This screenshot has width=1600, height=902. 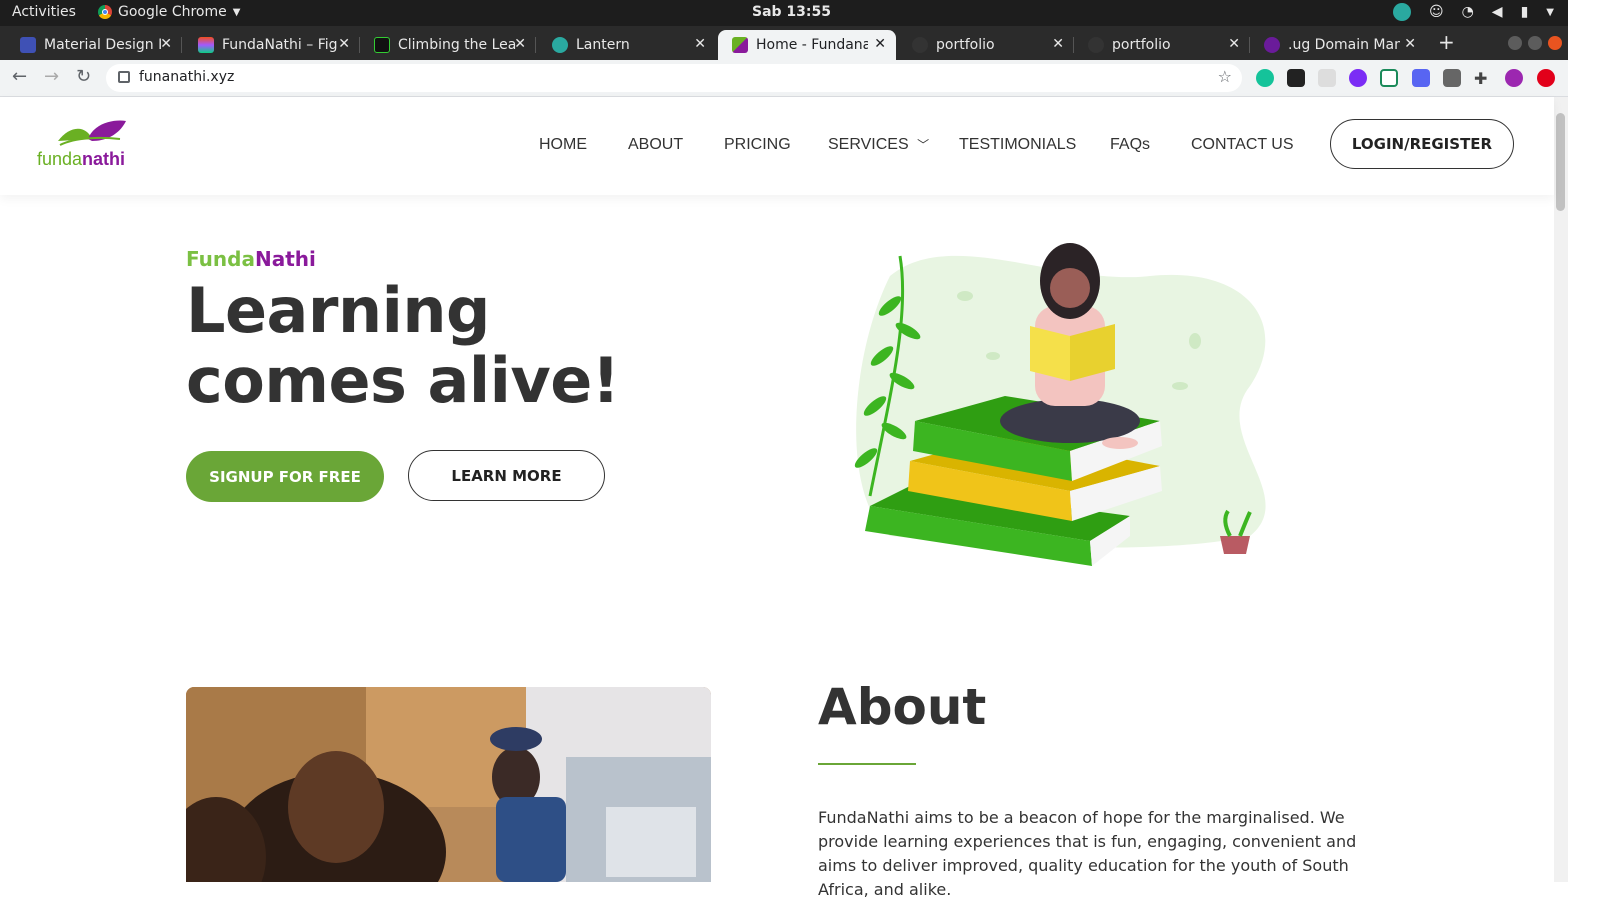 What do you see at coordinates (1515, 43) in the screenshot?
I see `minimize-button` at bounding box center [1515, 43].